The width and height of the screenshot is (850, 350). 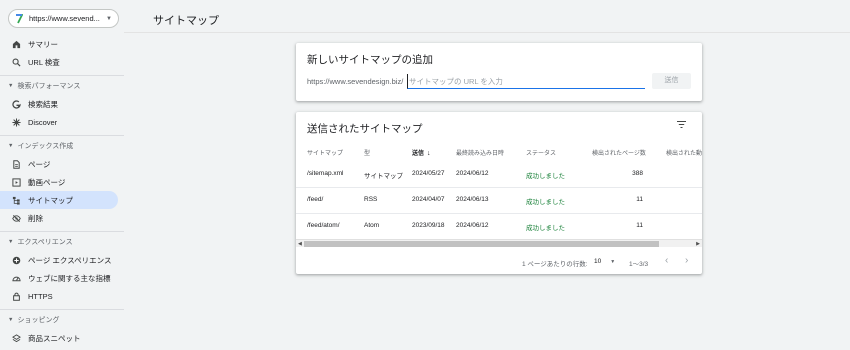 I want to click on rows-per-page-value: 10, so click(x=598, y=261).